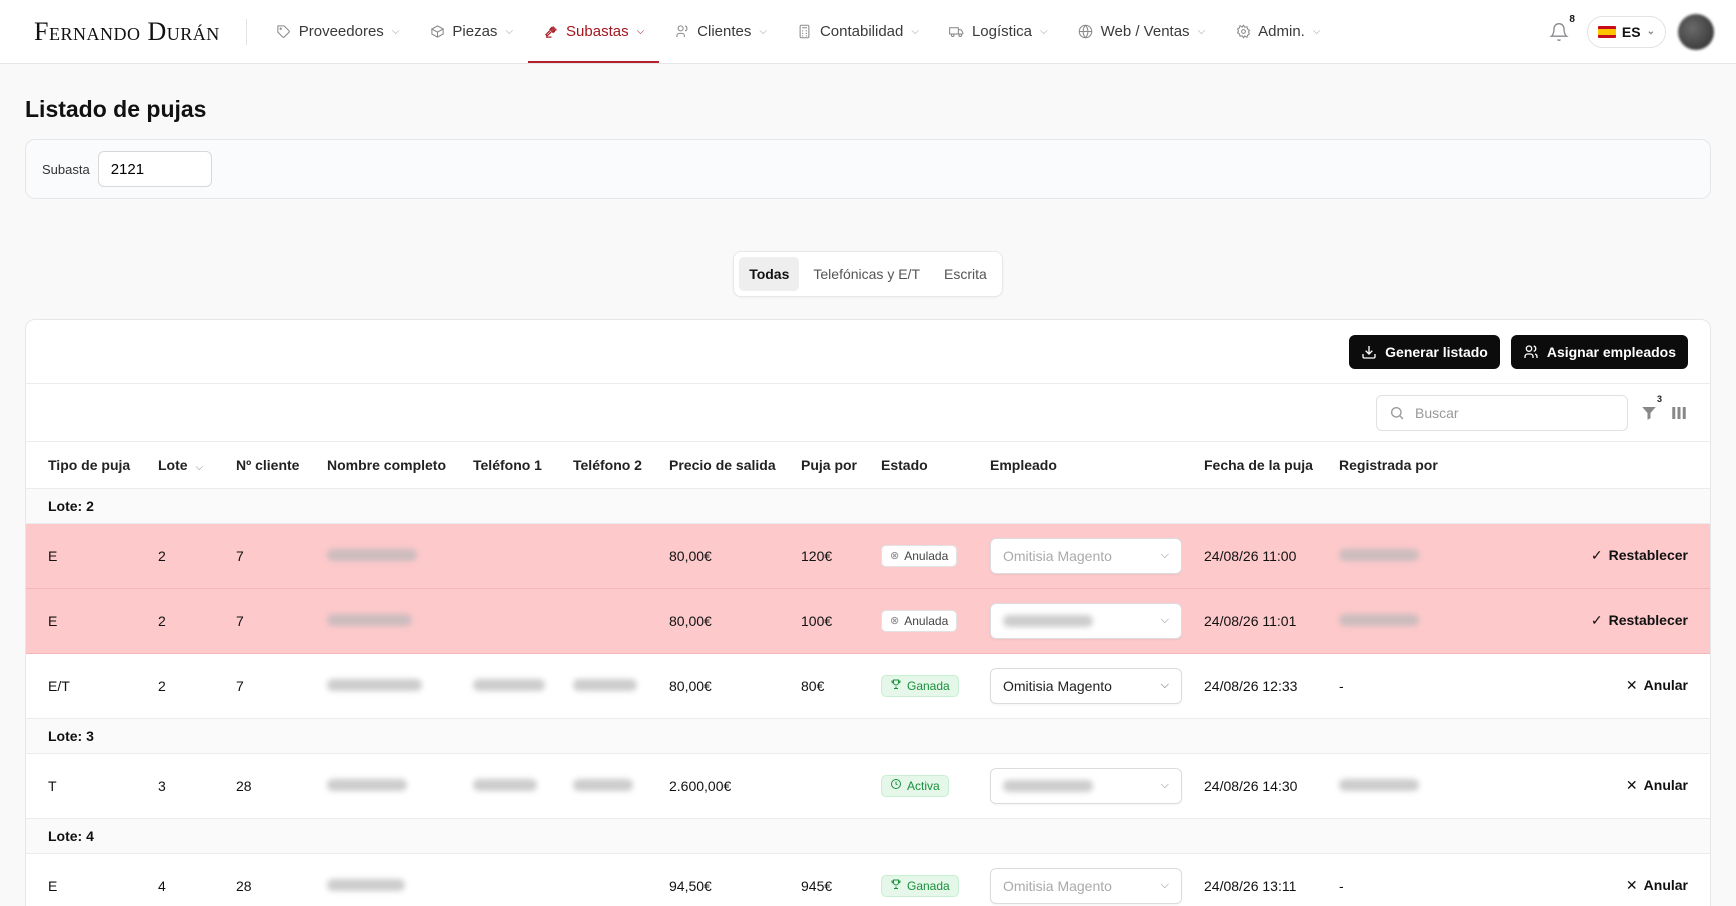  What do you see at coordinates (1599, 351) in the screenshot?
I see `assign-employees-button: Asignar empleados` at bounding box center [1599, 351].